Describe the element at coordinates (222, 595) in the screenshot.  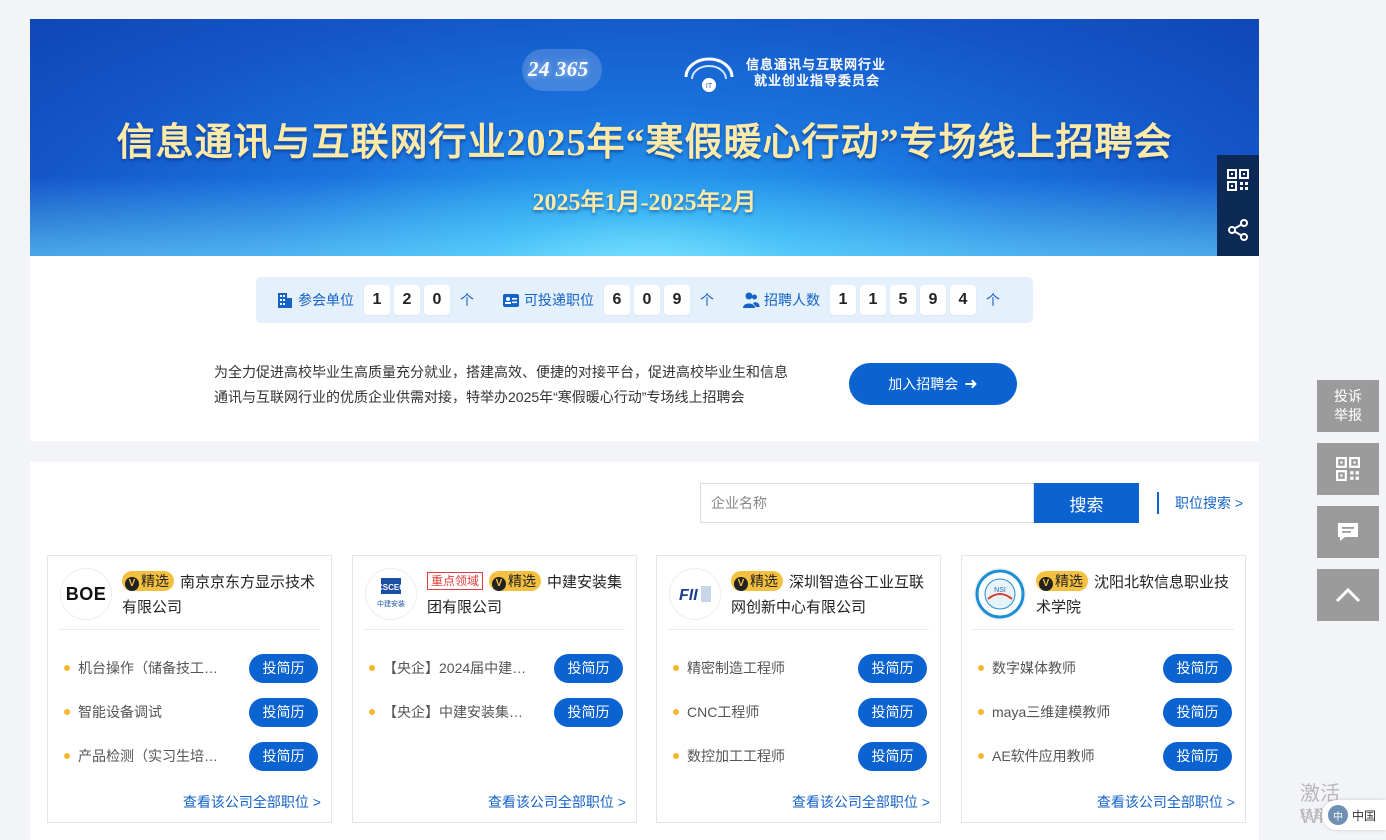
I see `company-name-block: V 精选 南京京东方显示技术有限公司` at that location.